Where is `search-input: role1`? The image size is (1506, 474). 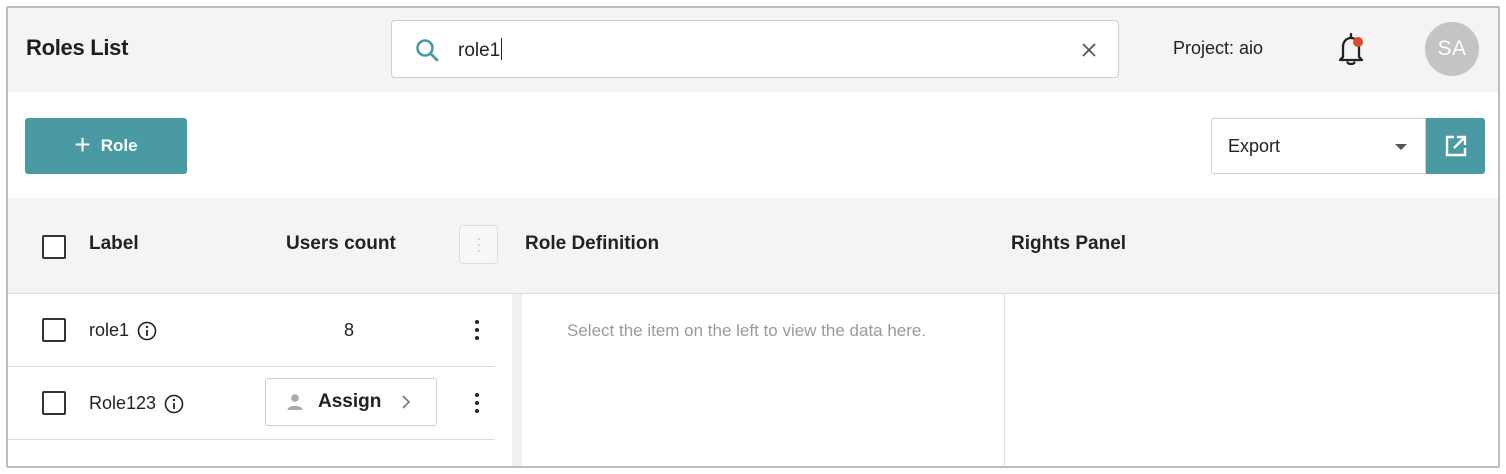
search-input: role1 is located at coordinates (755, 49).